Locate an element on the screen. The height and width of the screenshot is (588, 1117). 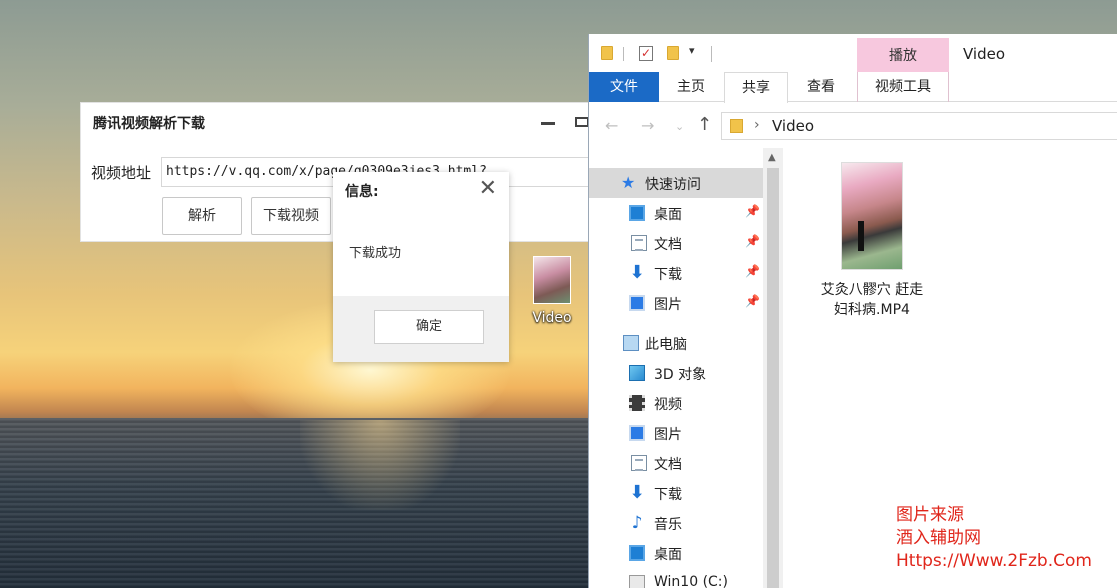
app-title: 腾讯视频解析下载 is located at coordinates (149, 124).